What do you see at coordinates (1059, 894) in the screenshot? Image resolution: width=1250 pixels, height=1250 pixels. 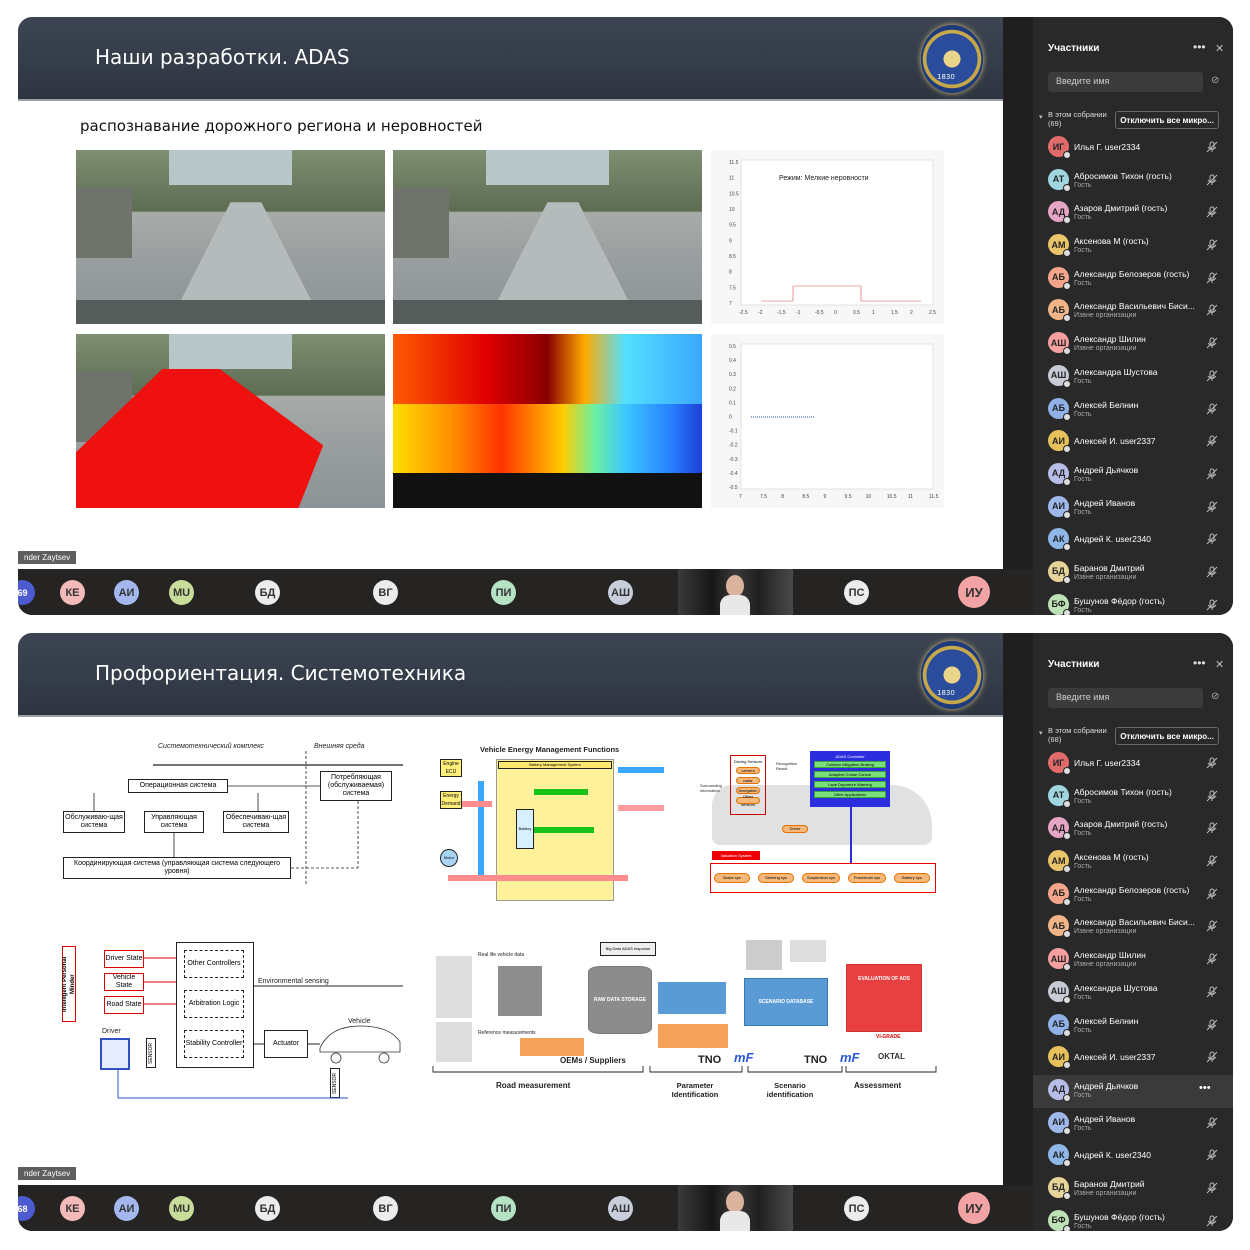 I see `avatar: АБ` at bounding box center [1059, 894].